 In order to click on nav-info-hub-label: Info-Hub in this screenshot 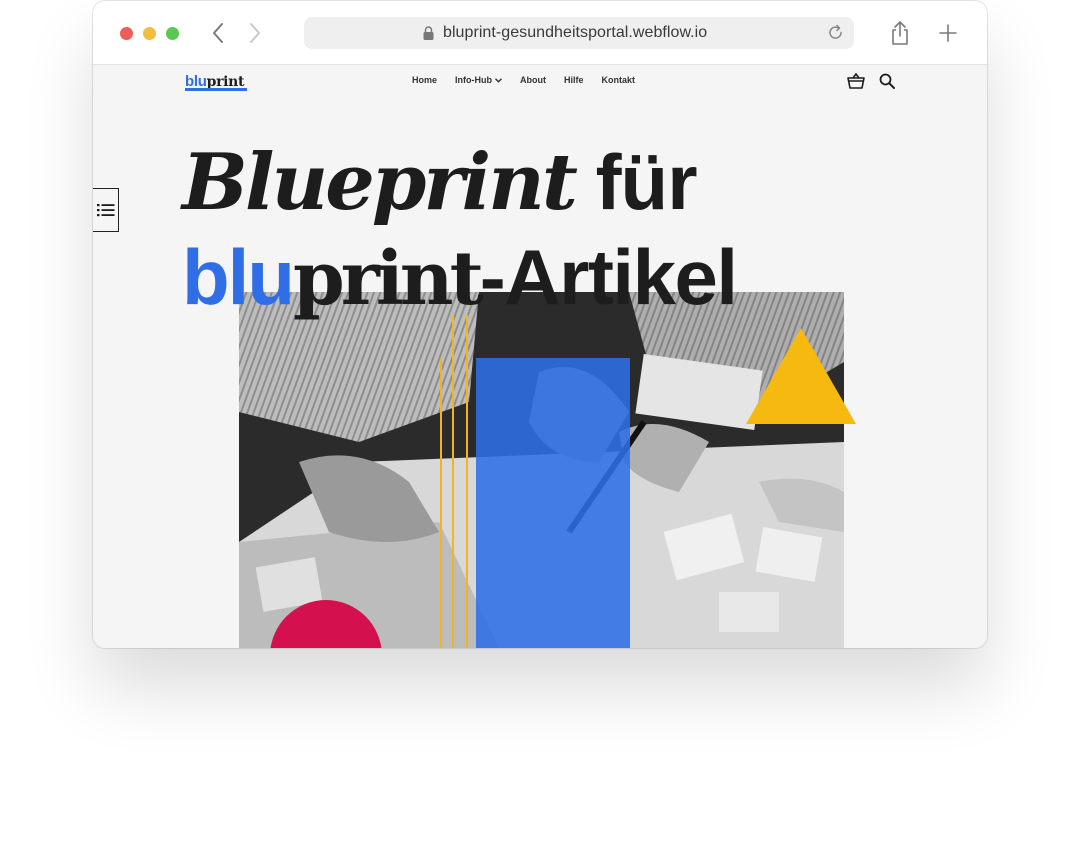, I will do `click(473, 80)`.